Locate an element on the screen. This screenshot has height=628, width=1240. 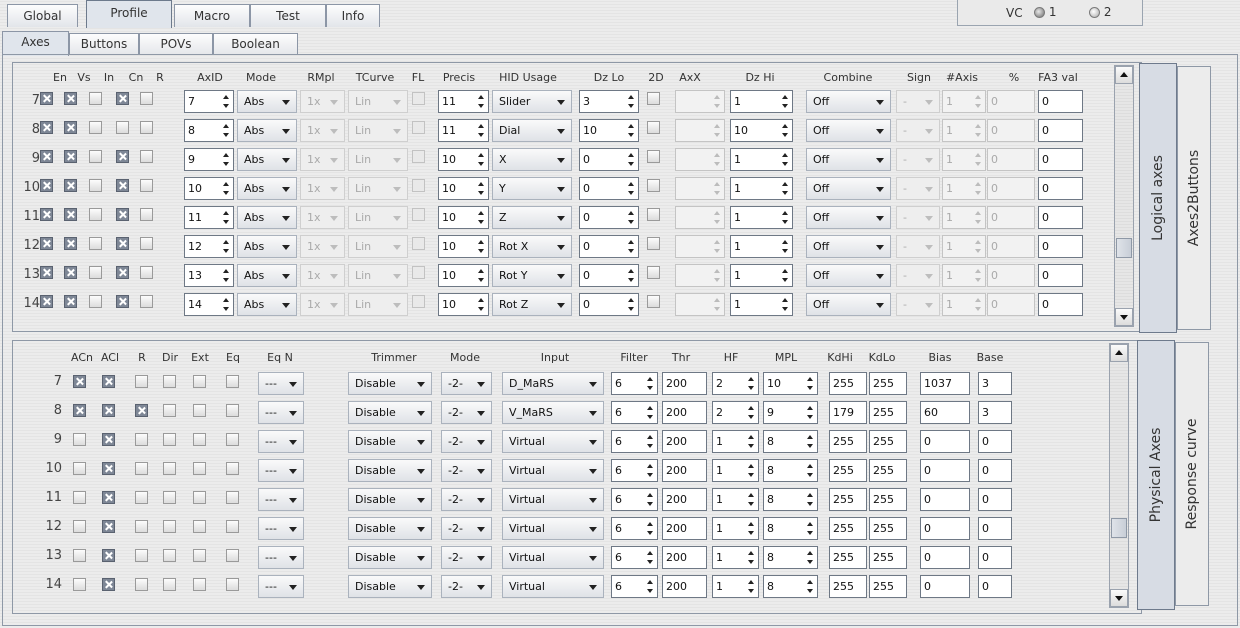
eq-checkbox is located at coordinates (232, 381).